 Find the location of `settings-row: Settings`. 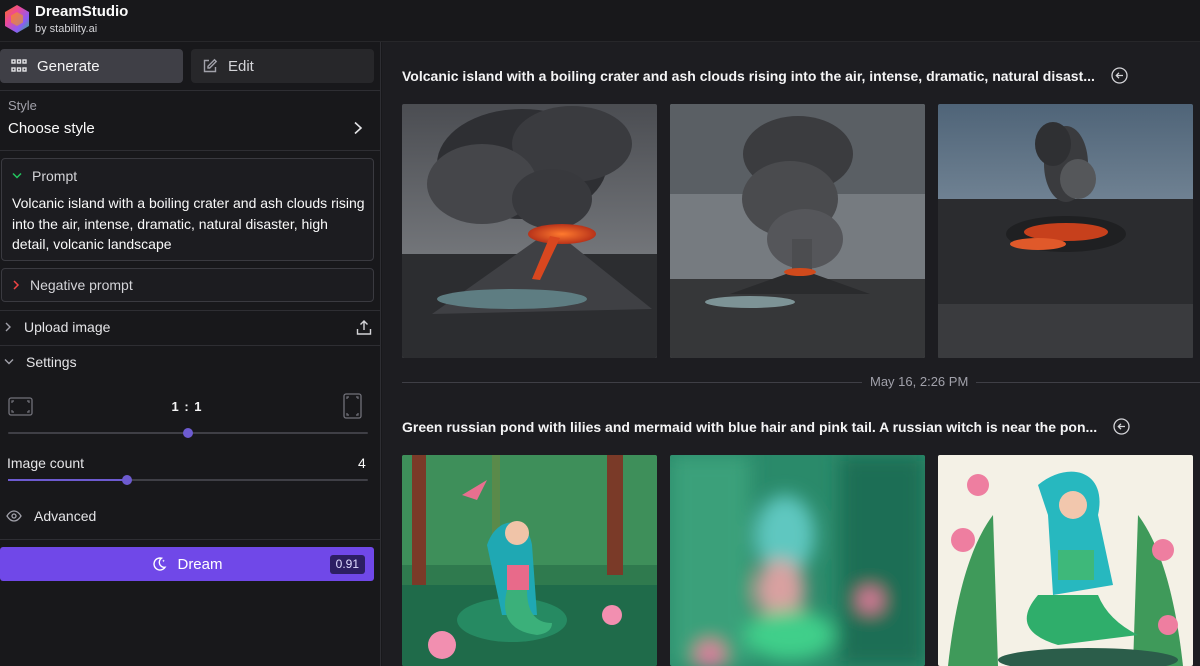

settings-row: Settings is located at coordinates (40, 362).